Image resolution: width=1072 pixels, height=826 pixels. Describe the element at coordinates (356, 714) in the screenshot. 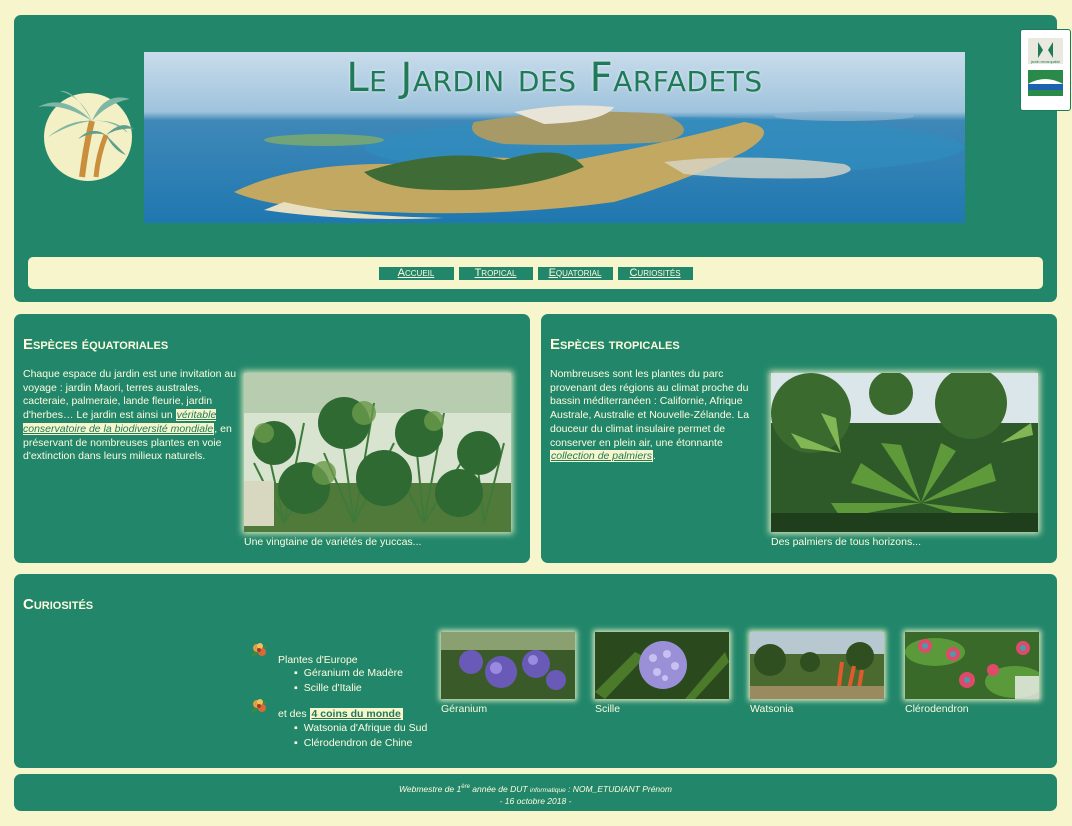

I see `four-corners-link: 4 coins du monde` at that location.